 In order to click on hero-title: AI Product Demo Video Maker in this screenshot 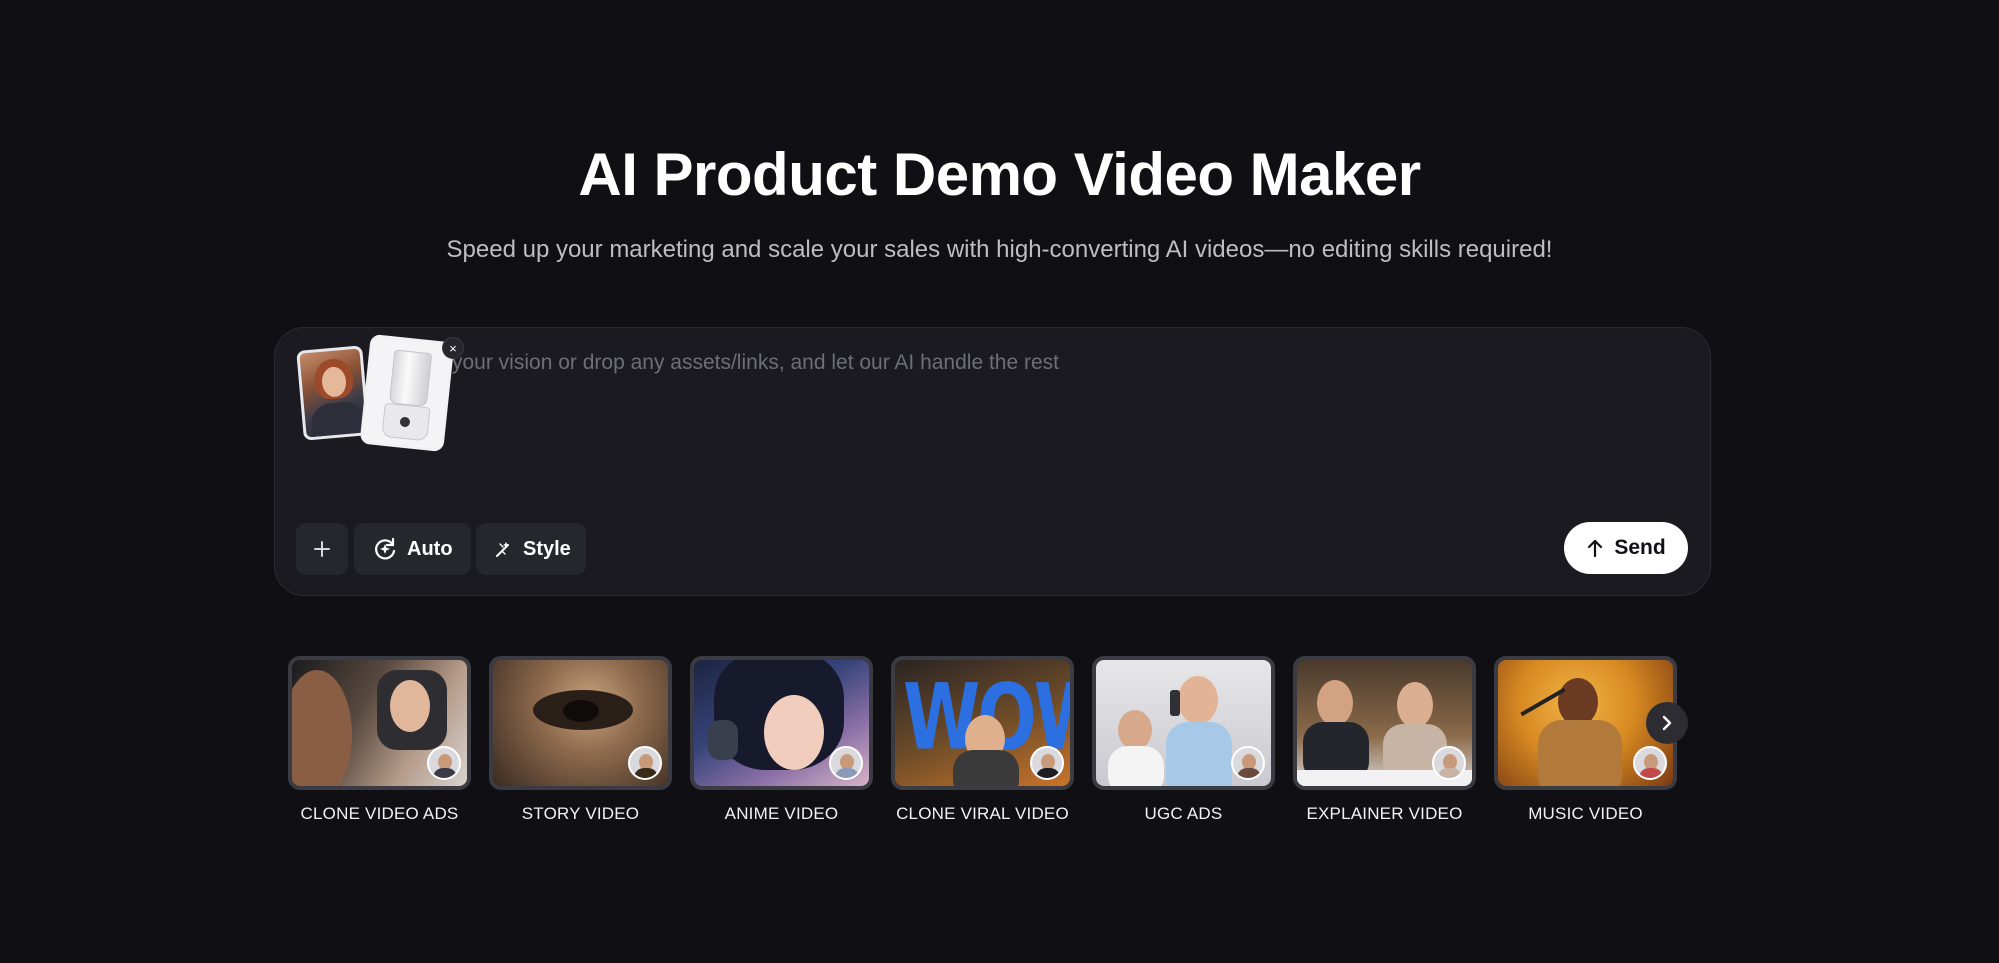, I will do `click(999, 174)`.